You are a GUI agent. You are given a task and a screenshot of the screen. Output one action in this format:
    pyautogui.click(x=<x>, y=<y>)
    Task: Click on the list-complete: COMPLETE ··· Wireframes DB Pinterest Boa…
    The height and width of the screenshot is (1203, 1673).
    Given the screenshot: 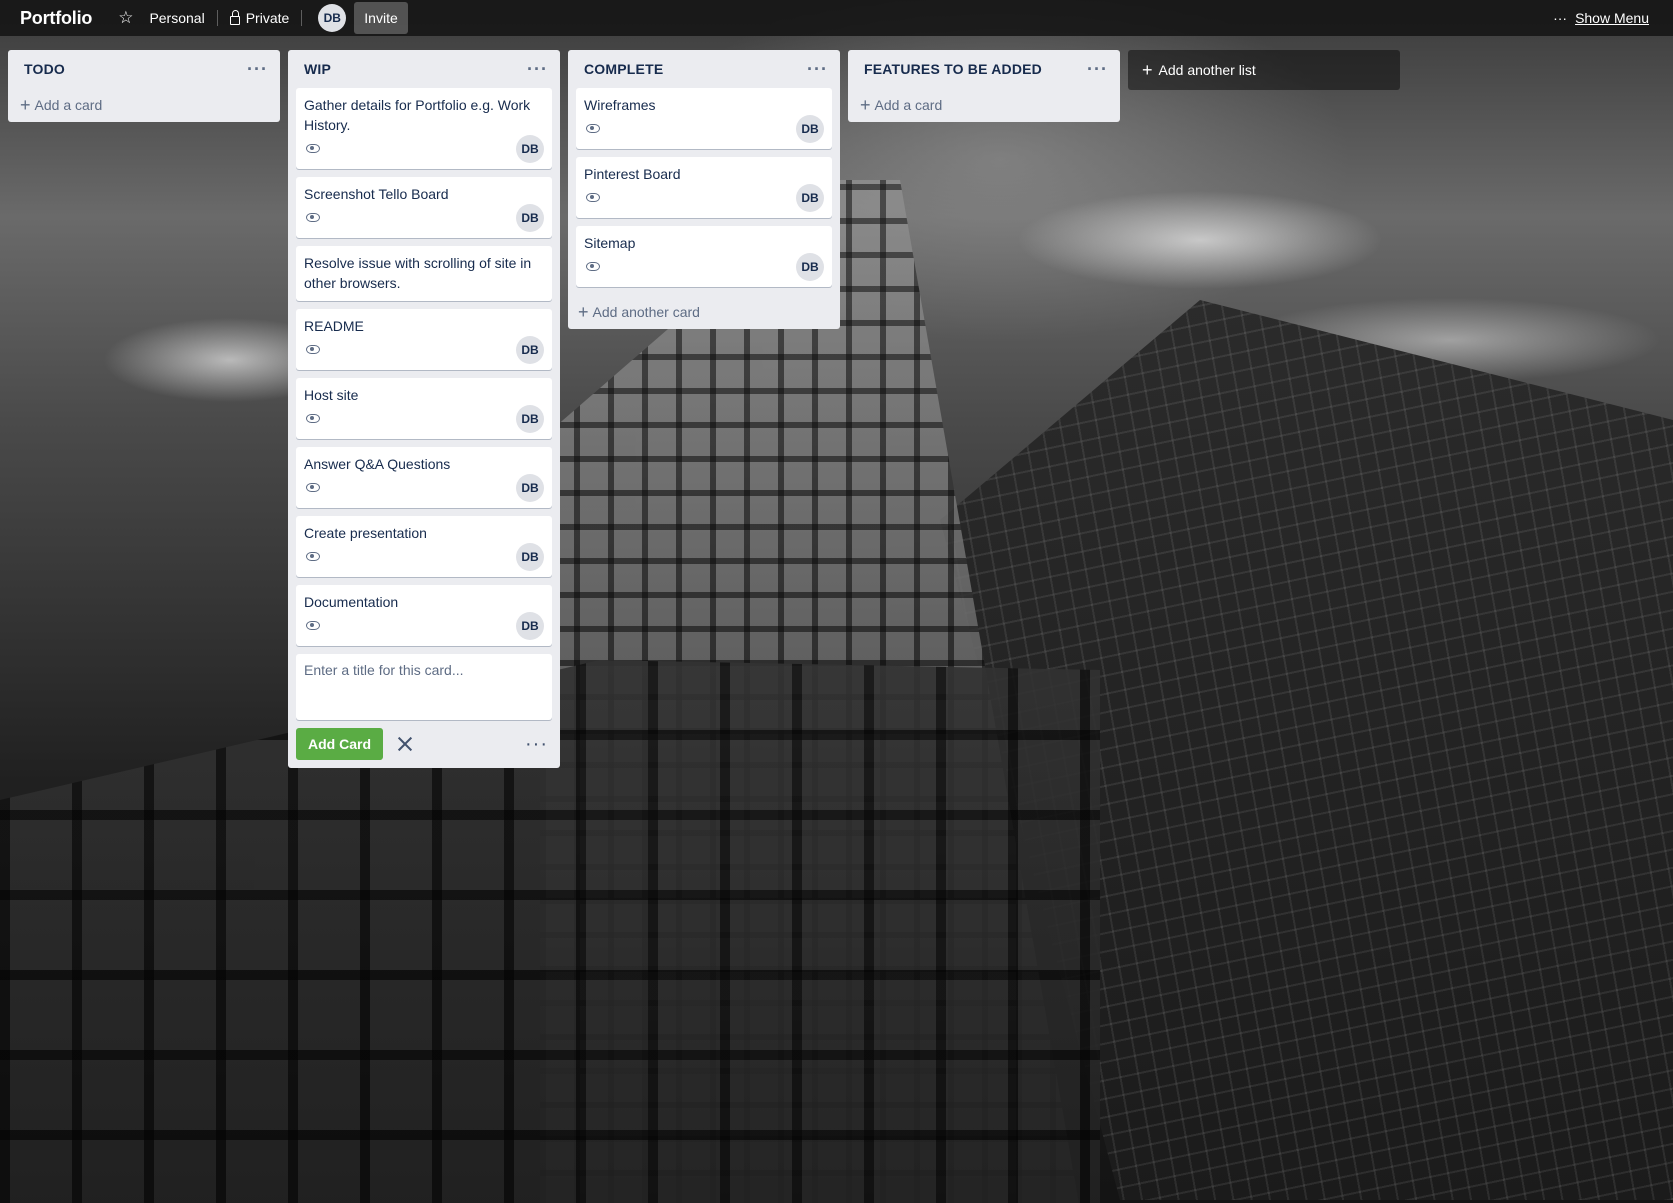 What is the action you would take?
    pyautogui.click(x=704, y=189)
    